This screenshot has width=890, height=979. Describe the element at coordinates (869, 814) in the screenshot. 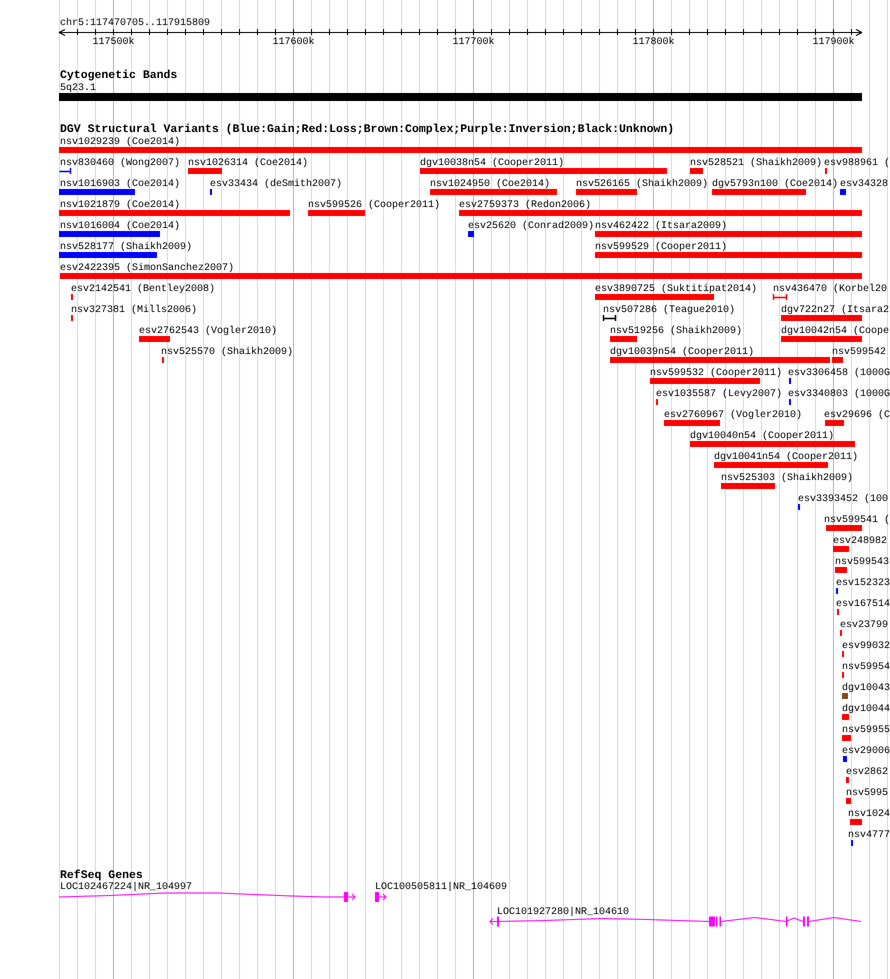

I see `variant-label: nsv1024` at that location.